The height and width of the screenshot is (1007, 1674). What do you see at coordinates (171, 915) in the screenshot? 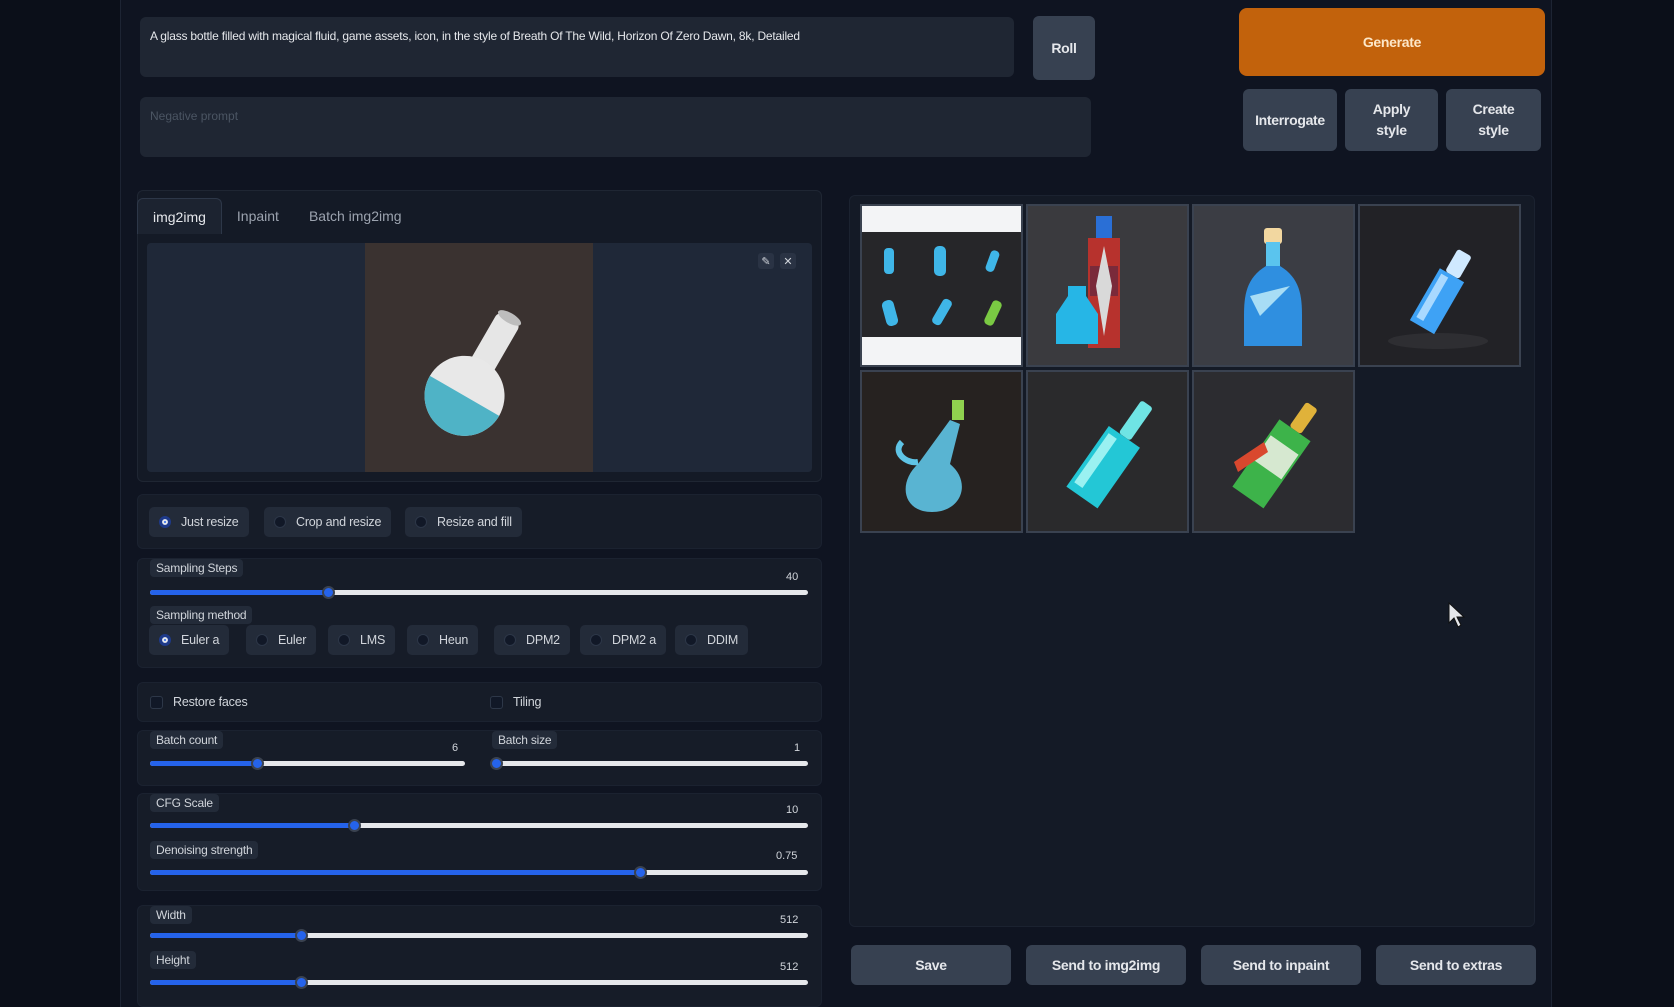
I see `width-label: Width` at bounding box center [171, 915].